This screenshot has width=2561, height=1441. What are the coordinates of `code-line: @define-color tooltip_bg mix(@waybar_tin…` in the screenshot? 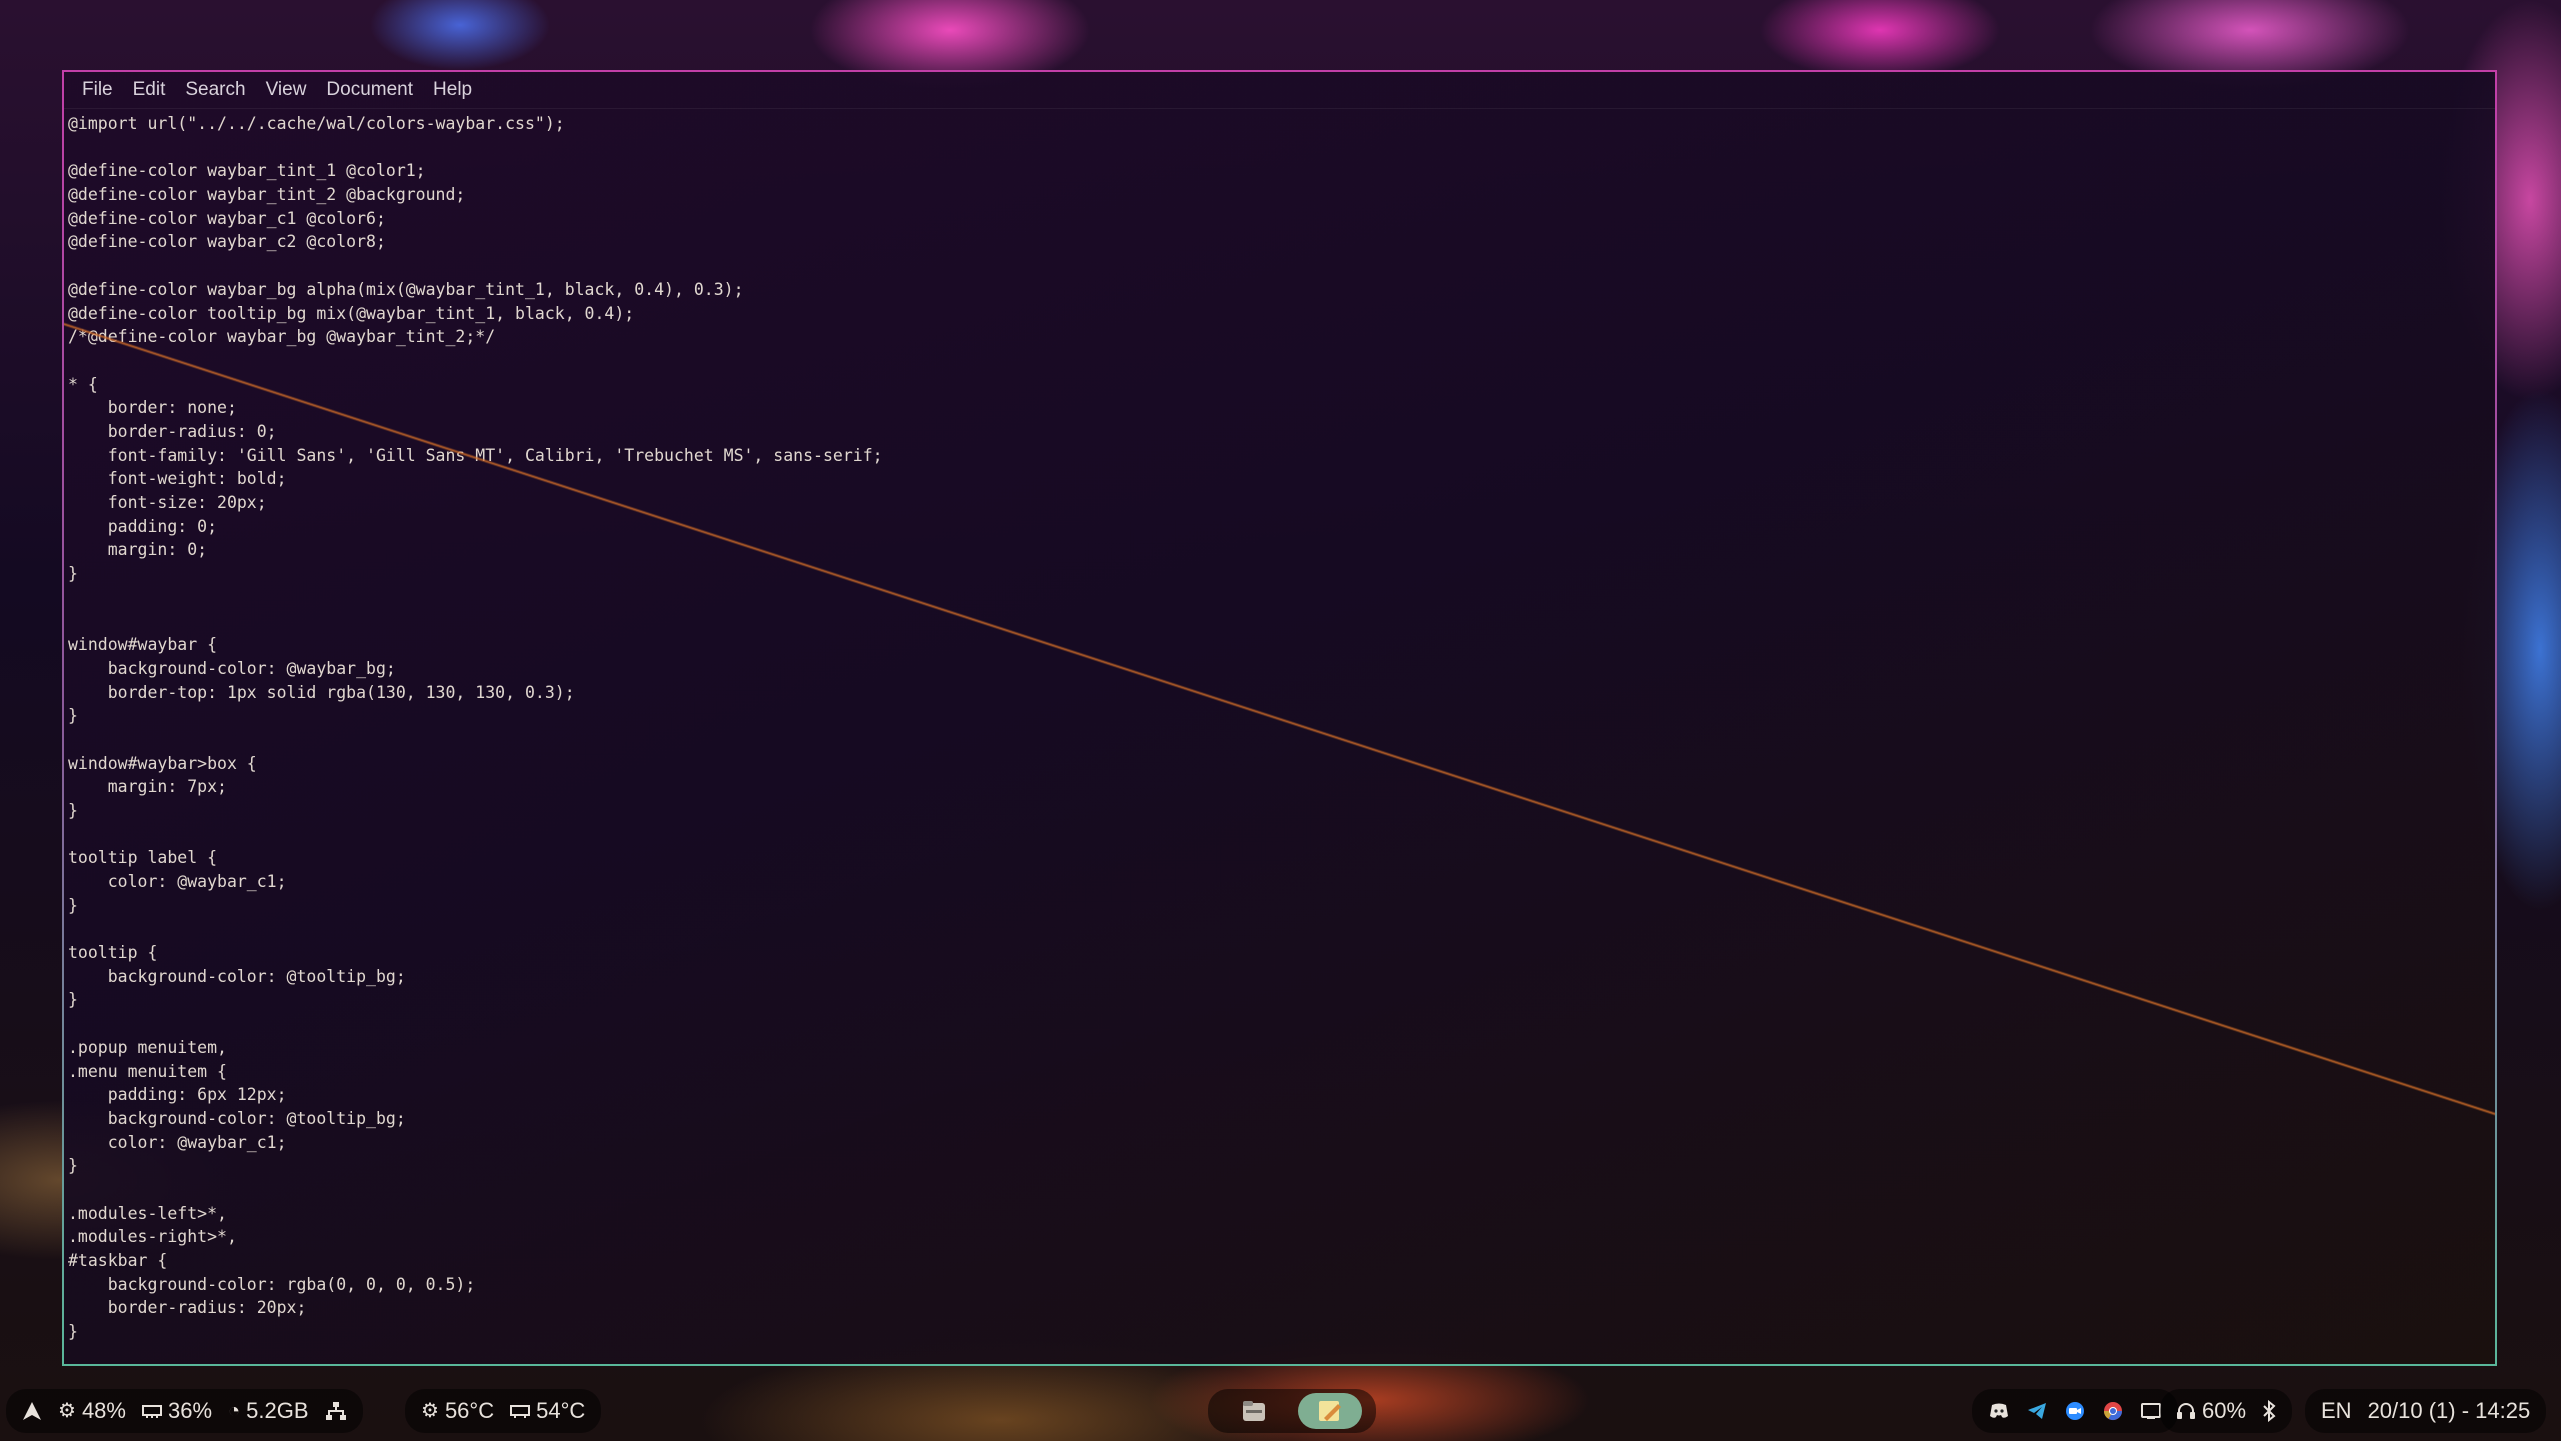 It's located at (351, 313).